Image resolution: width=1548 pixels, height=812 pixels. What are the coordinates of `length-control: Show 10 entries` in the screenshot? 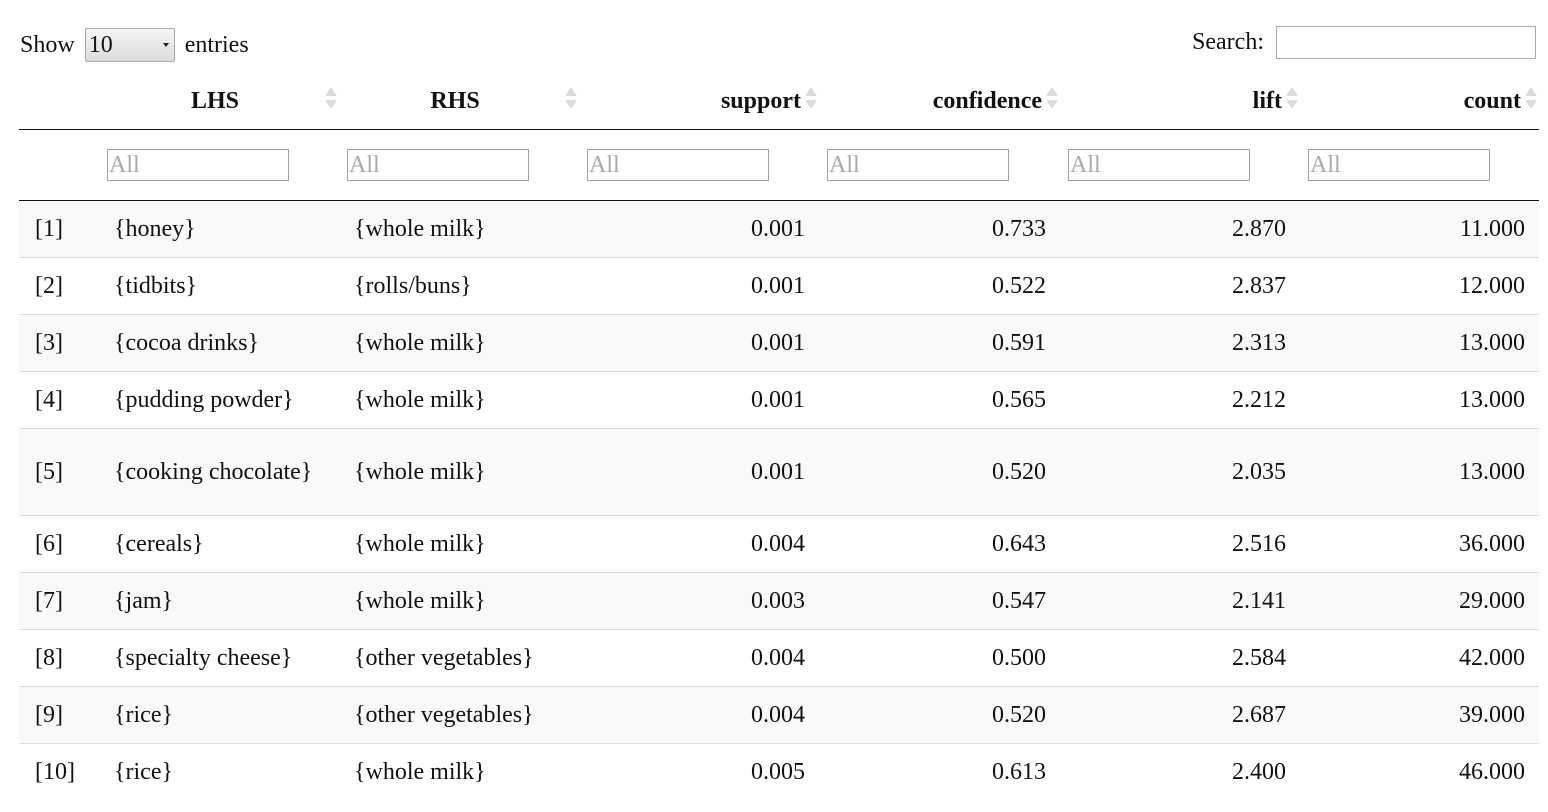 It's located at (134, 45).